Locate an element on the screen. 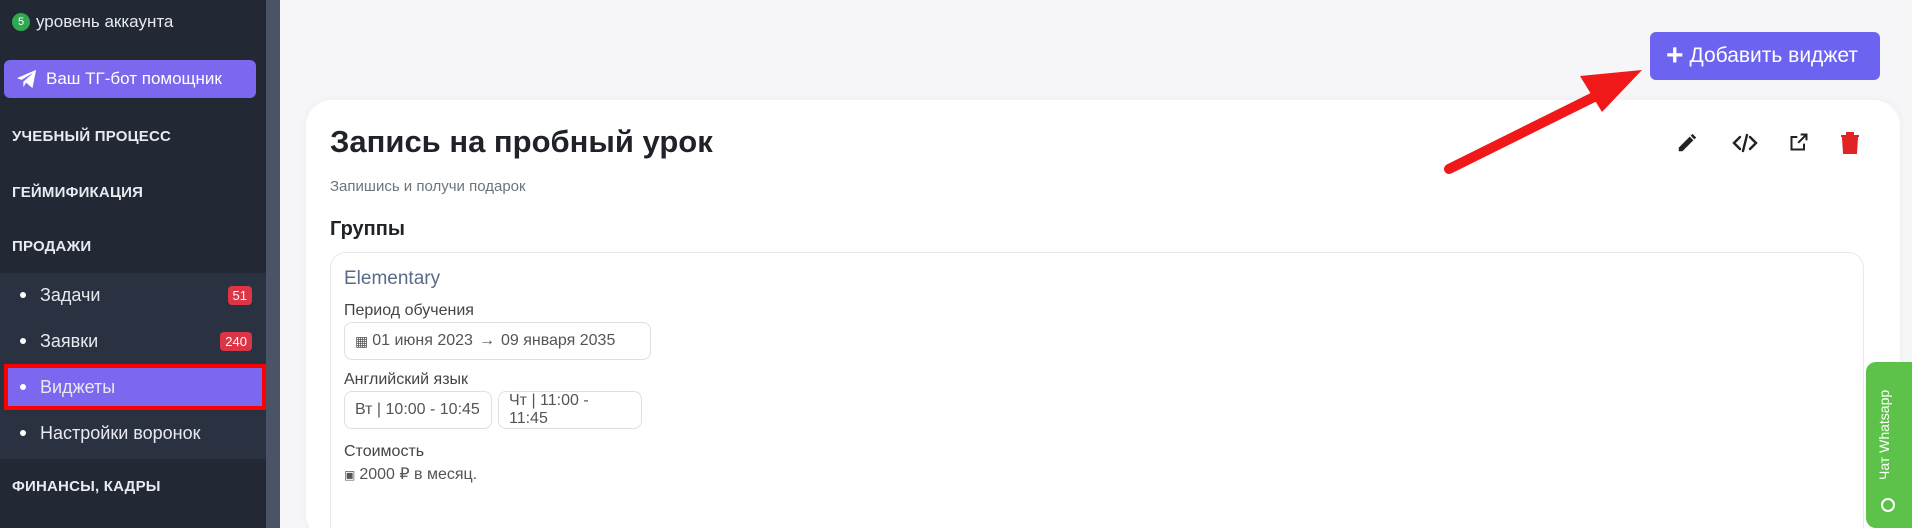  period-pill: ▦ 01 июня 2023 → 09 января 2035 is located at coordinates (497, 341).